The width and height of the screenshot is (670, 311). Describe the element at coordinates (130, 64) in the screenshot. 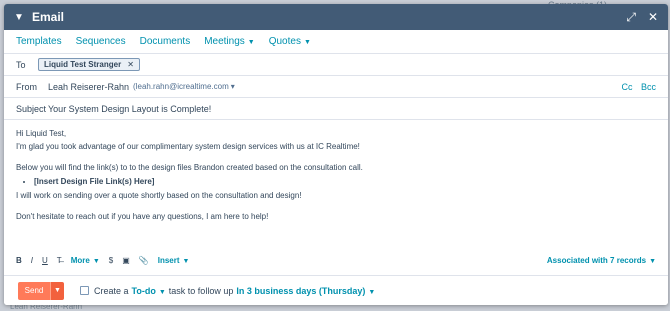

I see `remove-recipient-icon: ✕` at that location.